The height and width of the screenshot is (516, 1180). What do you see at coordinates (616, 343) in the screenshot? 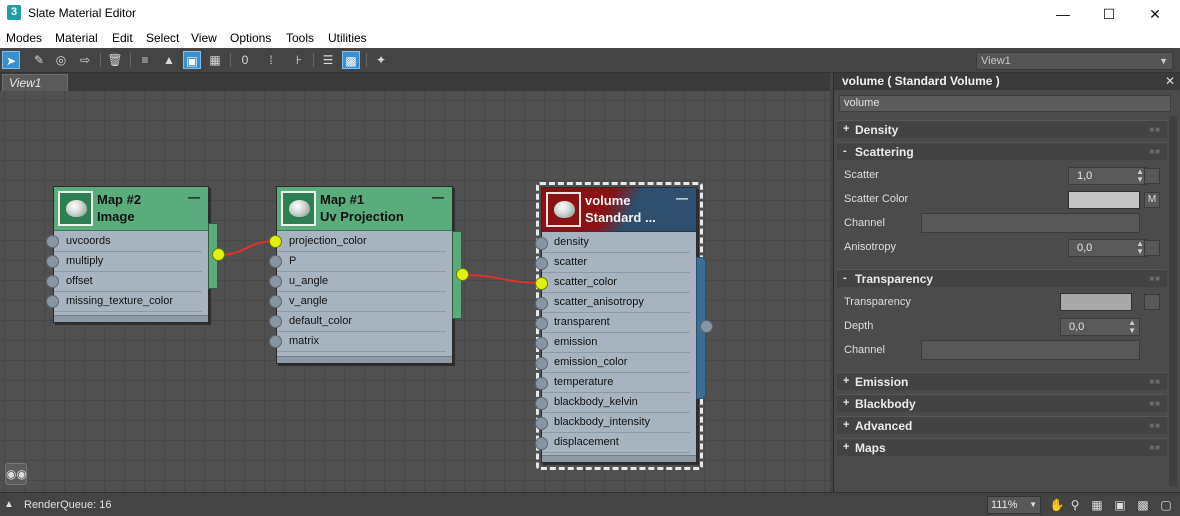
I see `slot-emission: emission` at bounding box center [616, 343].